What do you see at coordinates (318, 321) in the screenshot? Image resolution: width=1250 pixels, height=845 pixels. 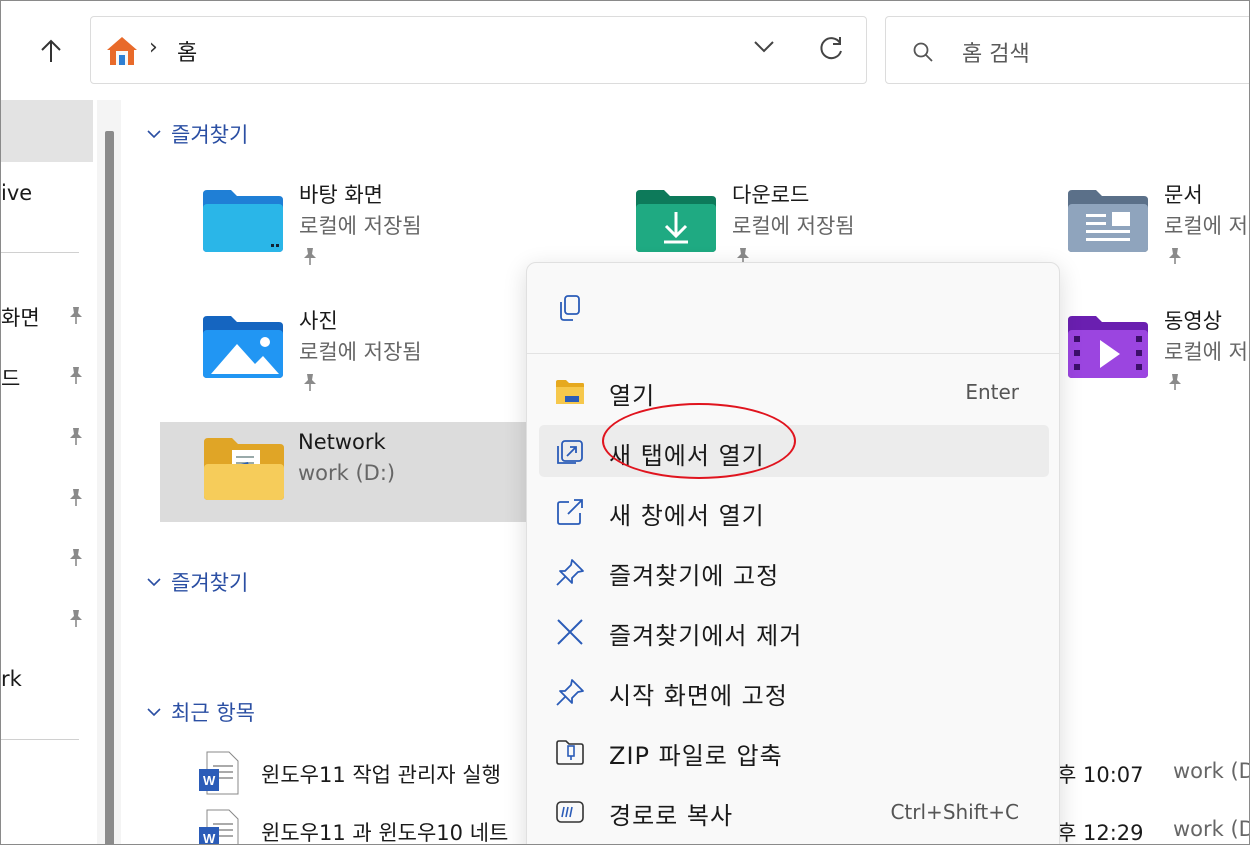 I see `tile-name: 사진` at bounding box center [318, 321].